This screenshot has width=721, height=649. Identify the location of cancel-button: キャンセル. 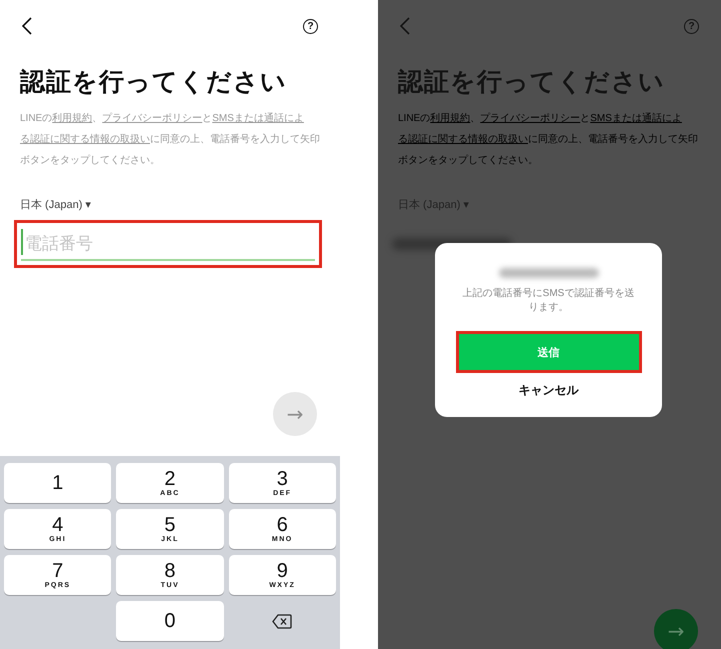
(548, 390).